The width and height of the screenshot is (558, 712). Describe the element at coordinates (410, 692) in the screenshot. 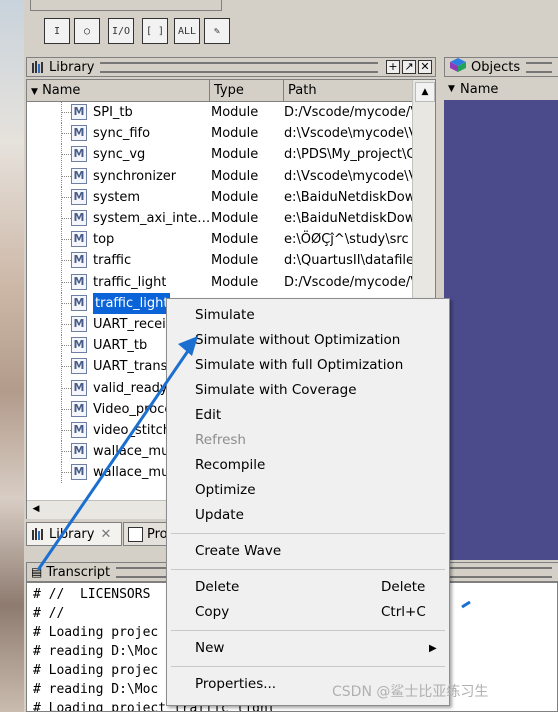

I see `watermark: CSDN @鲨士比亚练习生` at that location.